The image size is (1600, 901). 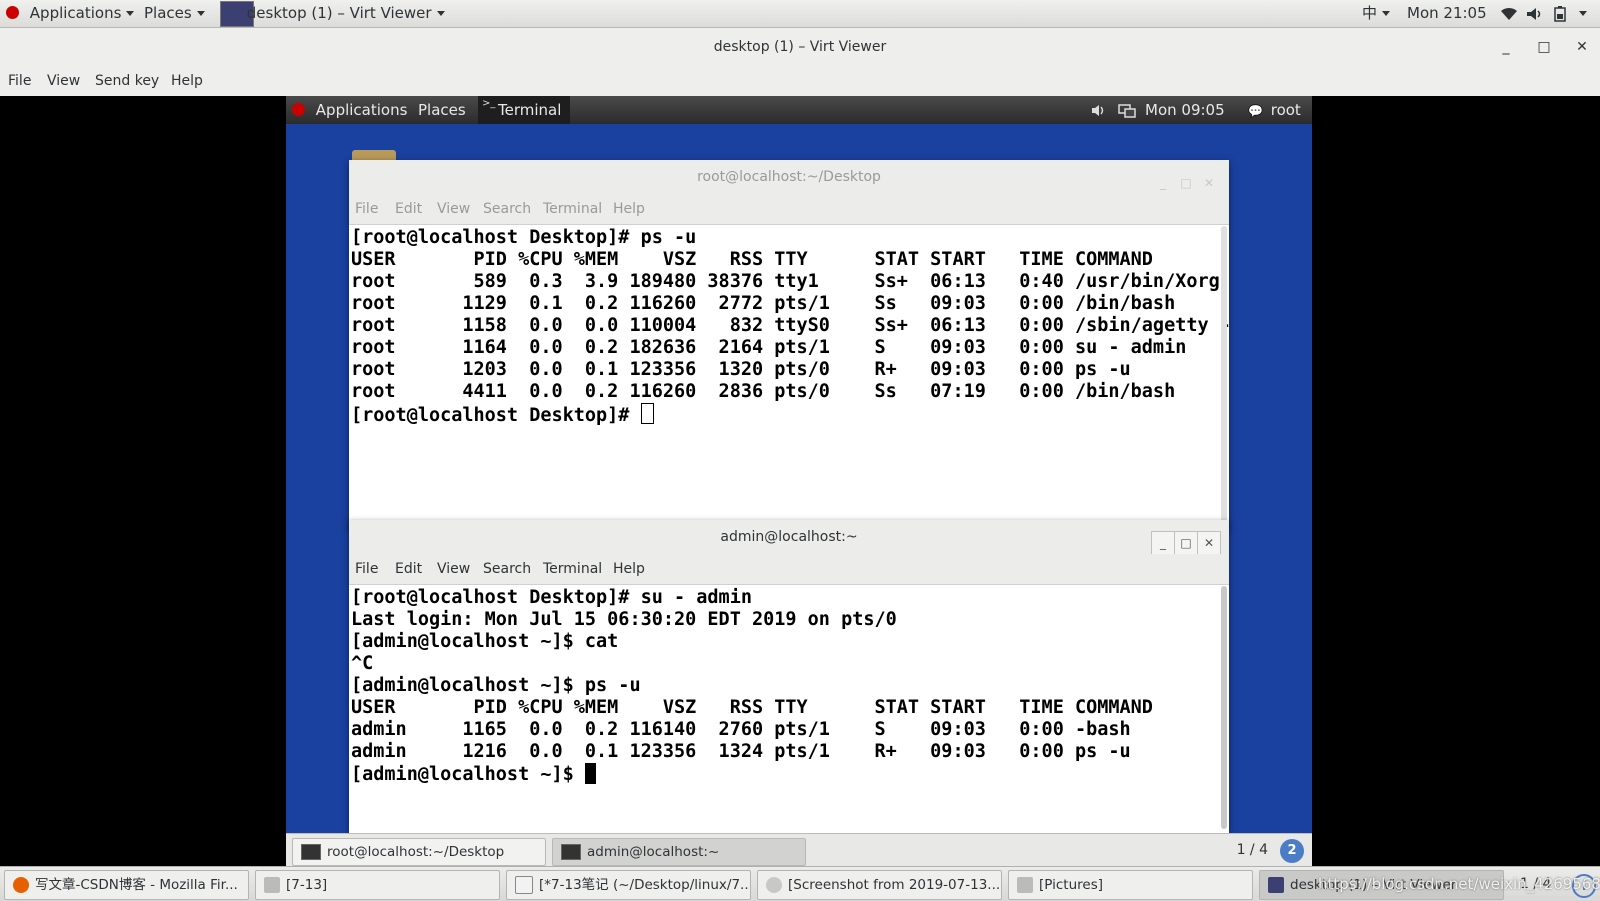 I want to click on guest-user-menu: 💬 root, so click(x=1274, y=110).